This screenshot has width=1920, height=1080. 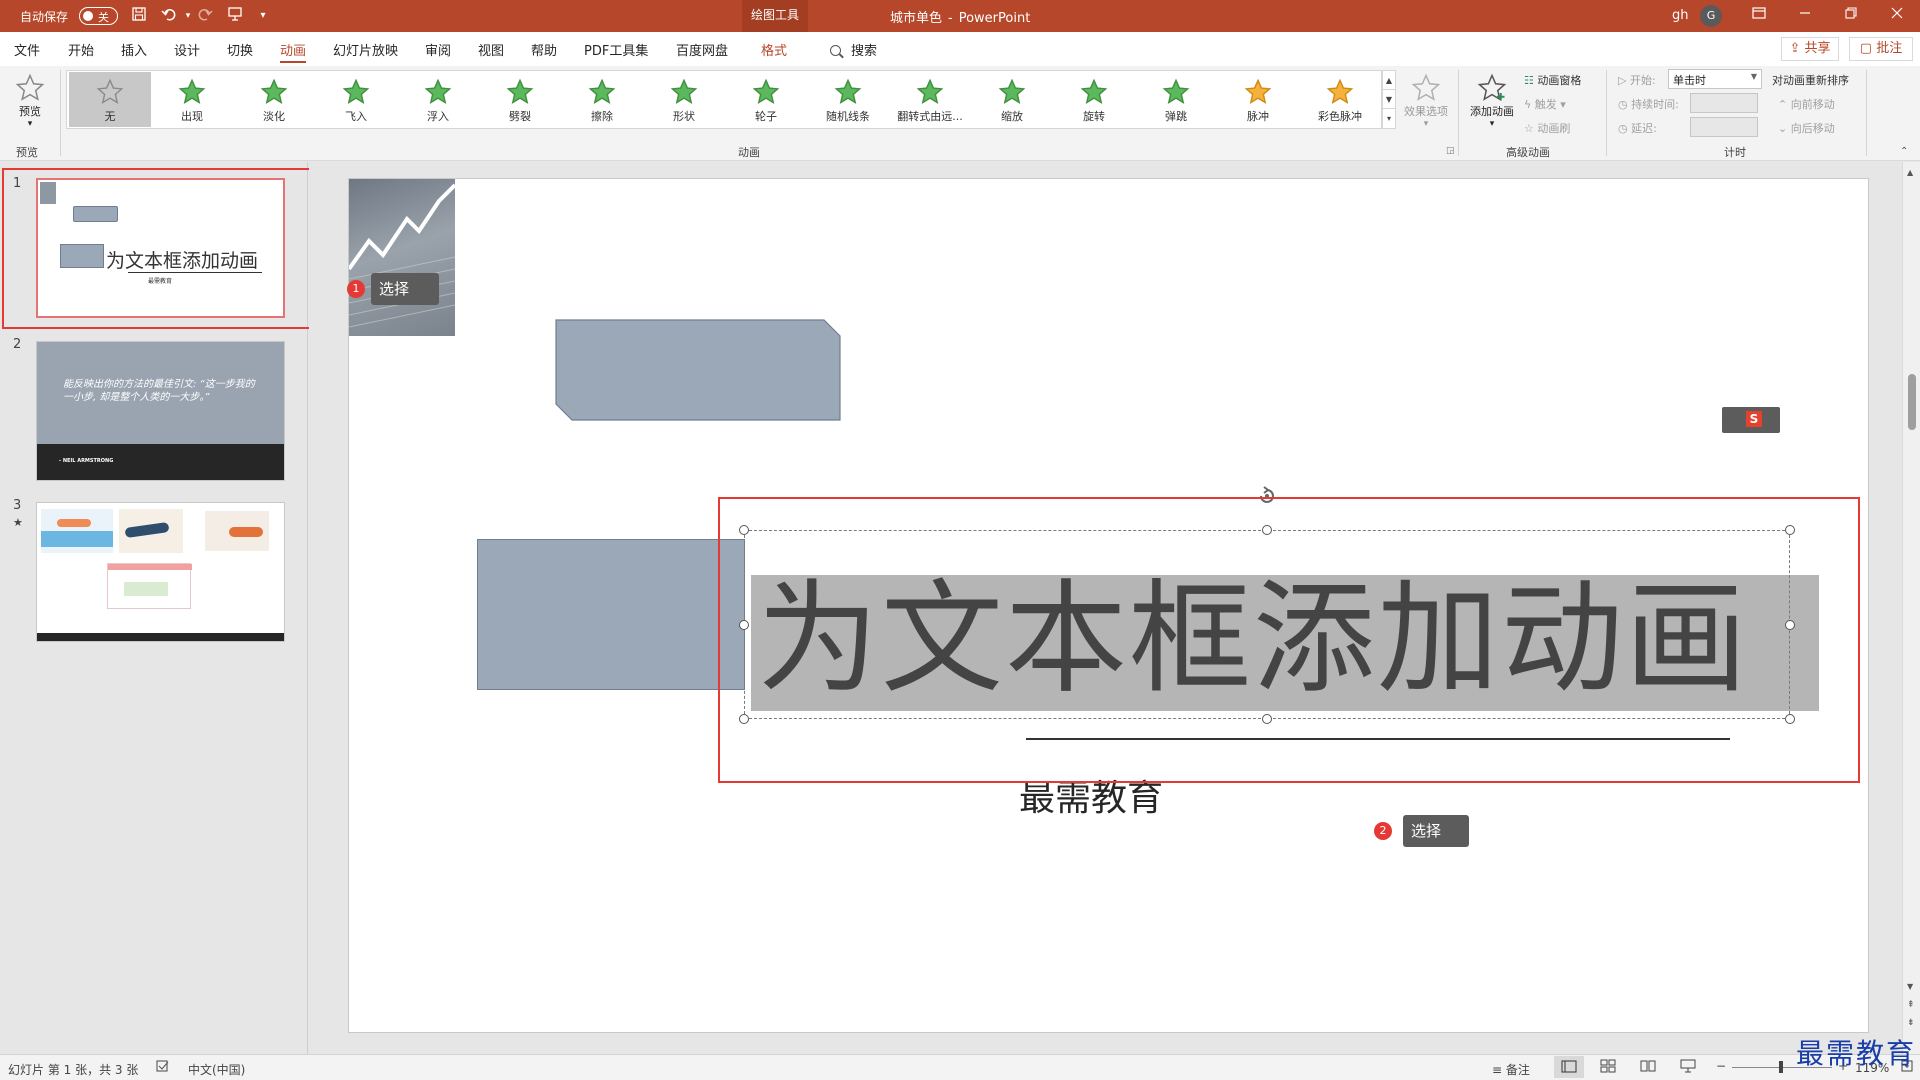 What do you see at coordinates (1450, 151) in the screenshot?
I see `dialog-launcher-icon: ◲` at bounding box center [1450, 151].